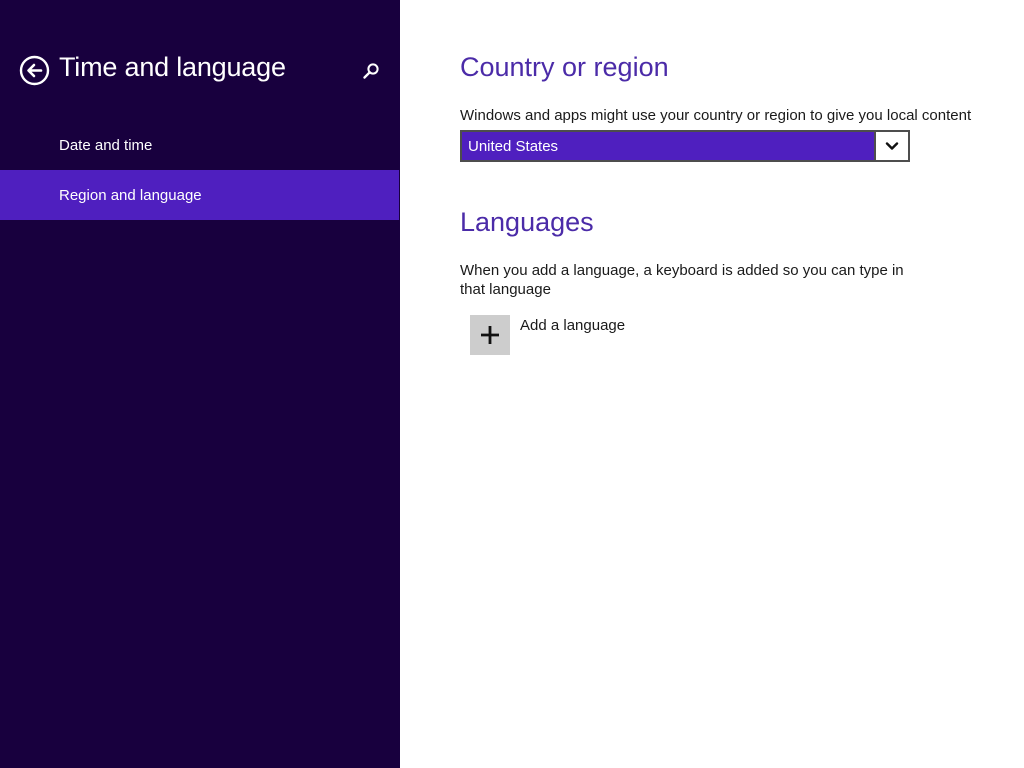 The height and width of the screenshot is (768, 1024). What do you see at coordinates (199, 145) in the screenshot?
I see `nav-item-date-and-time: Date and time` at bounding box center [199, 145].